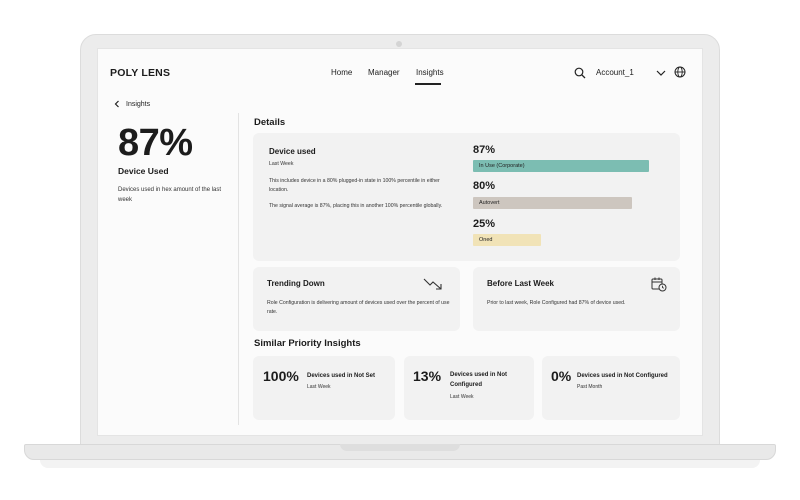 Image resolution: width=800 pixels, height=500 pixels. What do you see at coordinates (143, 171) in the screenshot?
I see `device-used-label: Device Used` at bounding box center [143, 171].